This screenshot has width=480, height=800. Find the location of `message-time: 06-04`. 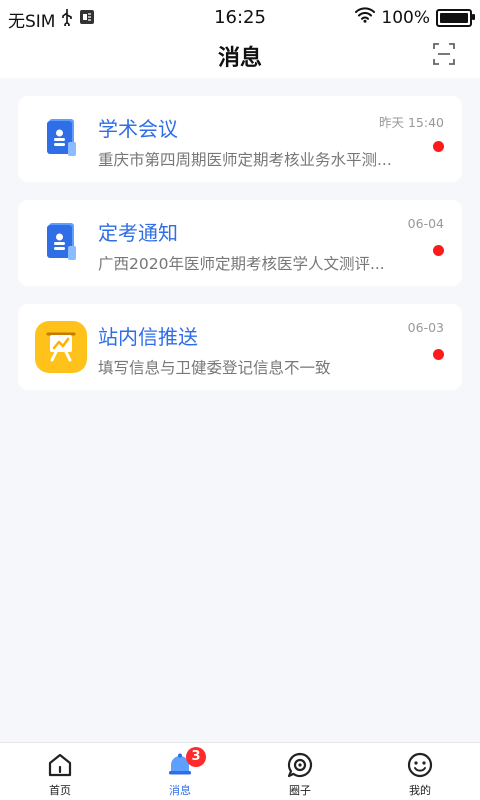

message-time: 06-04 is located at coordinates (425, 223).